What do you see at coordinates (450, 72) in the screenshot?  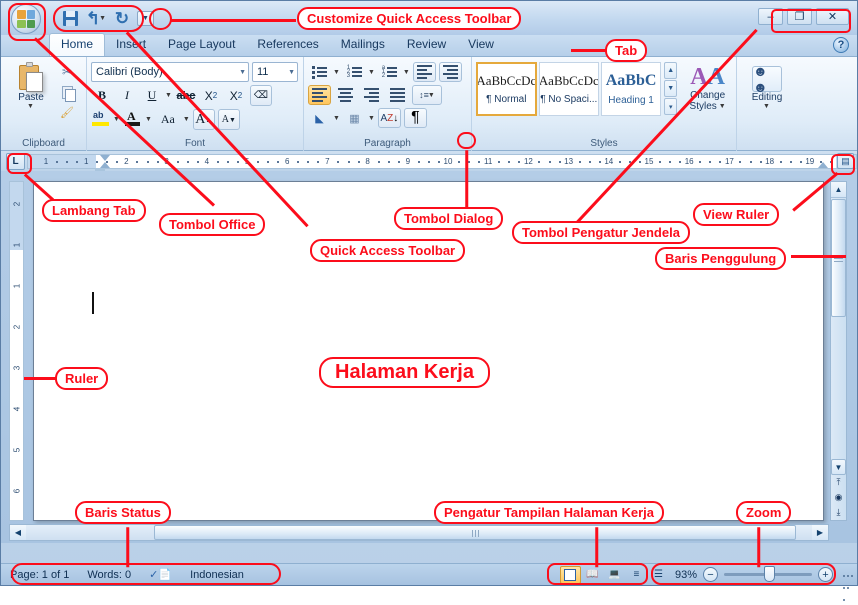 I see `increase-indent-button` at bounding box center [450, 72].